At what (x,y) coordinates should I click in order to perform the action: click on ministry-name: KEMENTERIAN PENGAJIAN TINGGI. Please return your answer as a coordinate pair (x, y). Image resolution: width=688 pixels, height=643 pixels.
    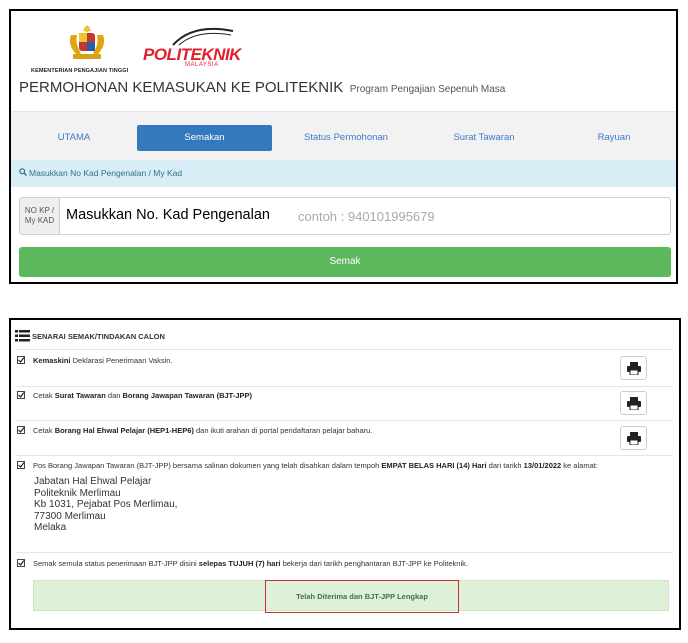
    Looking at the image, I should click on (80, 71).